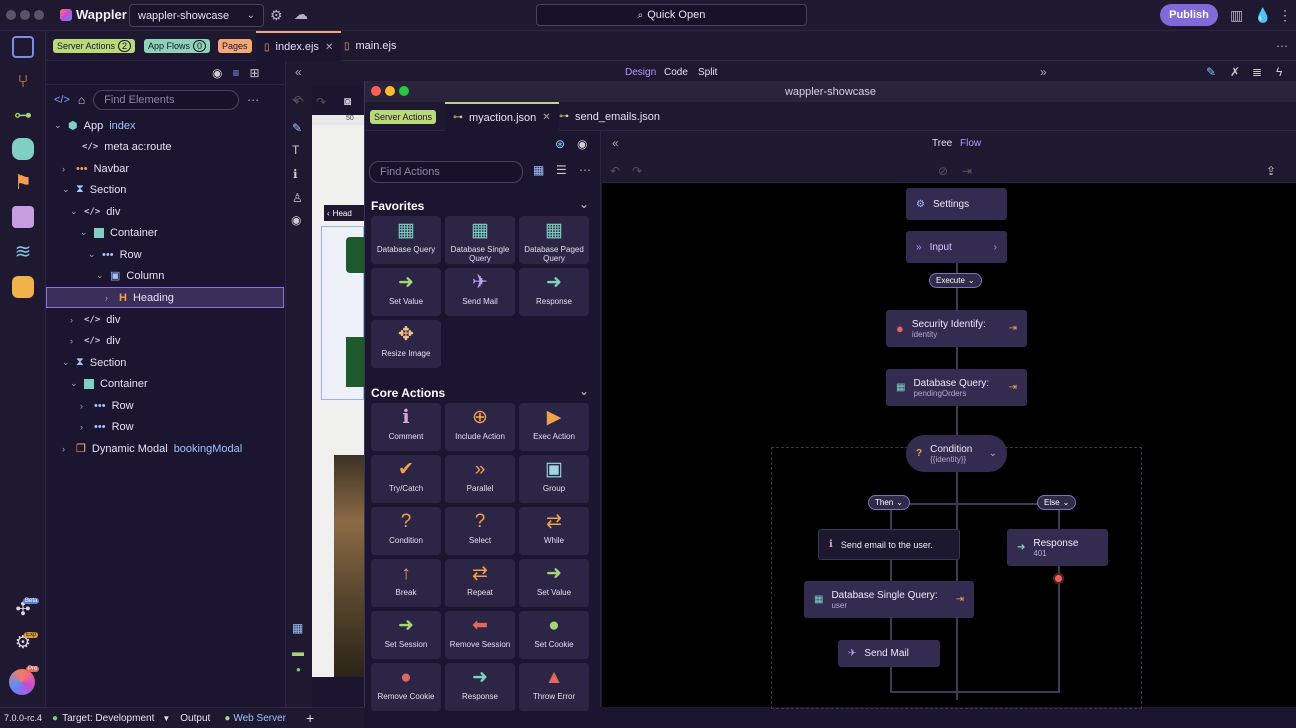 This screenshot has height=728, width=1296. What do you see at coordinates (23, 217) in the screenshot?
I see `design-icon` at bounding box center [23, 217].